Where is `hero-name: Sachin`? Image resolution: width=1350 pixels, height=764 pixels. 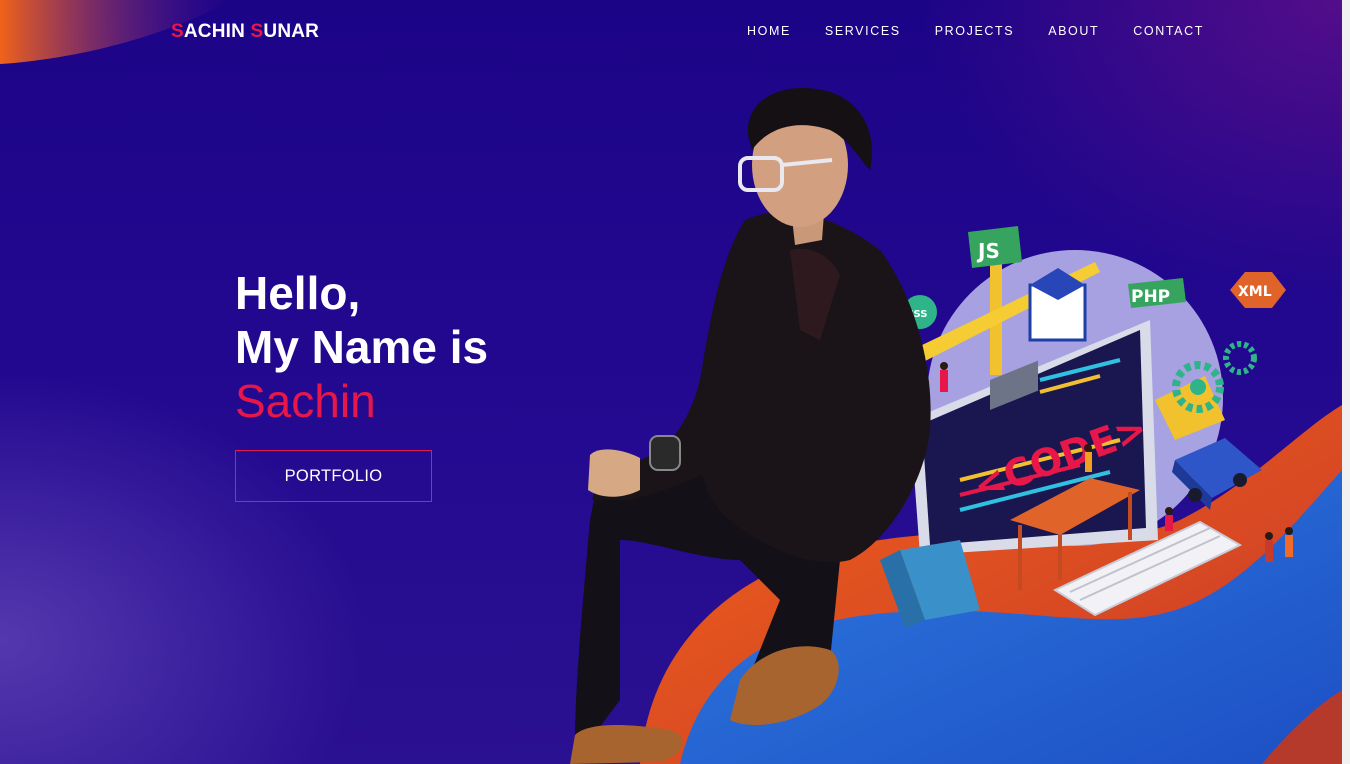
hero-name: Sachin is located at coordinates (305, 401).